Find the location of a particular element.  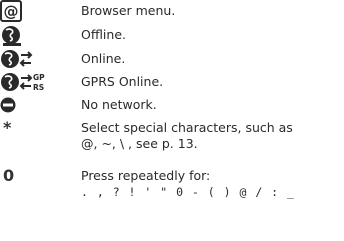

no-network-icon is located at coordinates (21, 105).